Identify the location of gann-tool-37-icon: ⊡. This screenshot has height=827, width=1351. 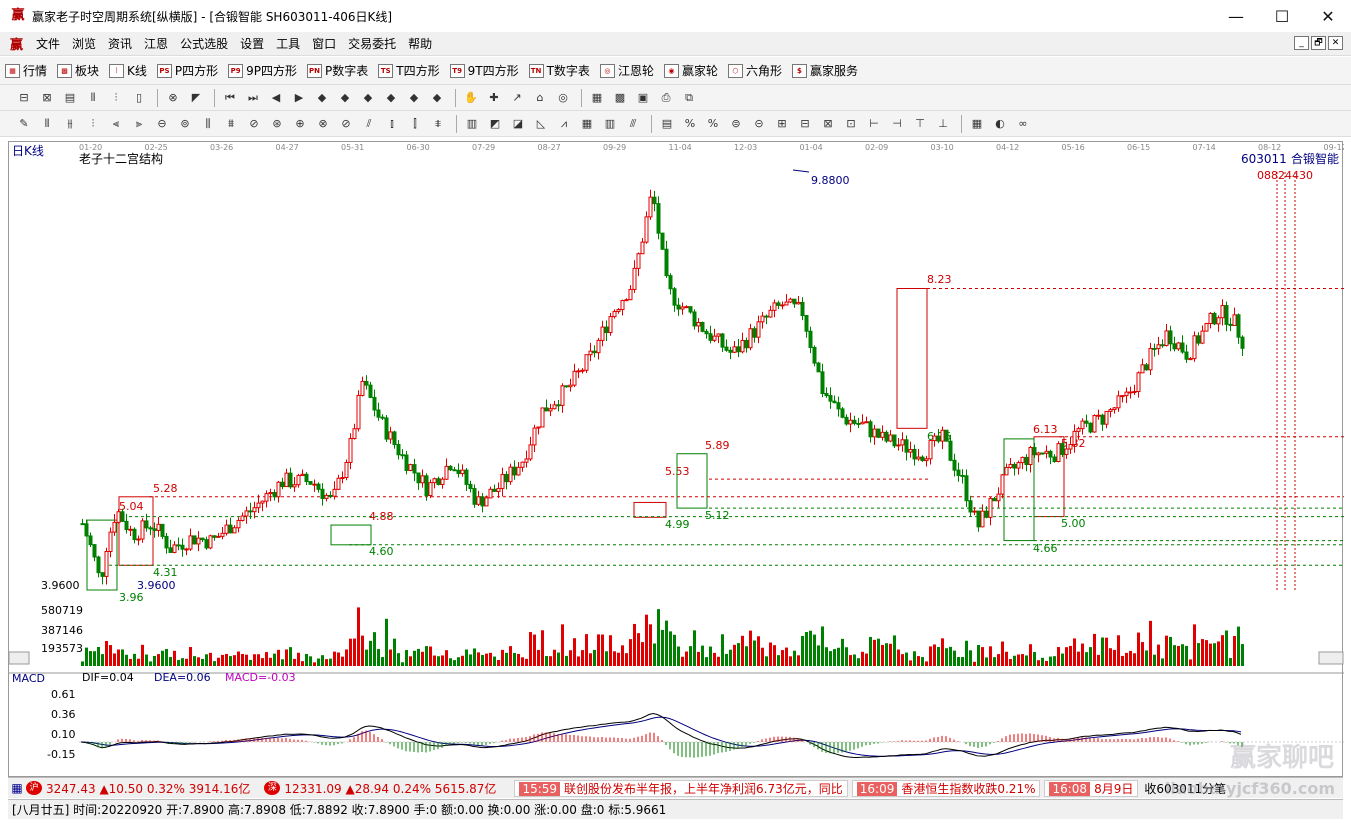
(851, 124).